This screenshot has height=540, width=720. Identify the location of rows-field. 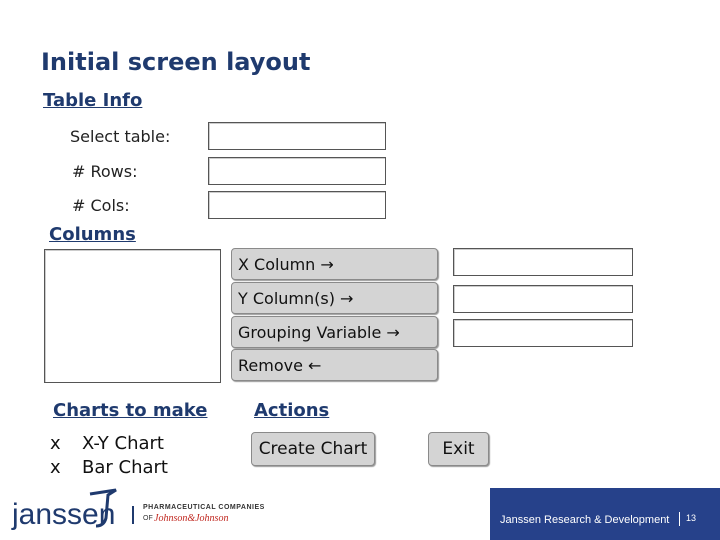
(297, 171).